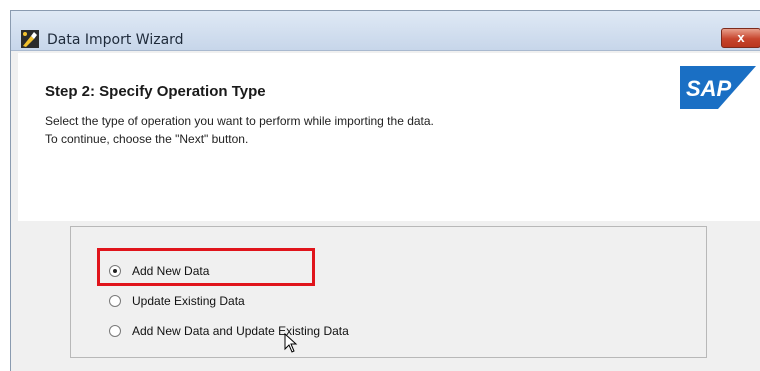 This screenshot has width=760, height=371. What do you see at coordinates (115, 301) in the screenshot?
I see `radio-update-existing-data` at bounding box center [115, 301].